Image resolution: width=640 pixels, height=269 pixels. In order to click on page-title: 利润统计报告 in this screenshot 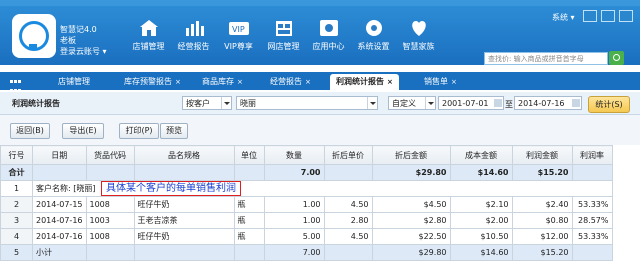, I will do `click(36, 103)`.